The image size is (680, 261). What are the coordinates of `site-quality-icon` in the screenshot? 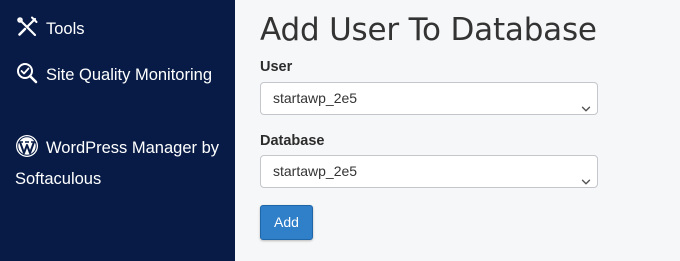 It's located at (27, 73).